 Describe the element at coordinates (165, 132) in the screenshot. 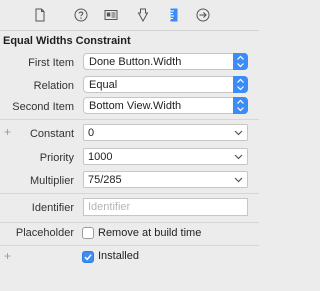

I see `constant-combo: 0` at that location.